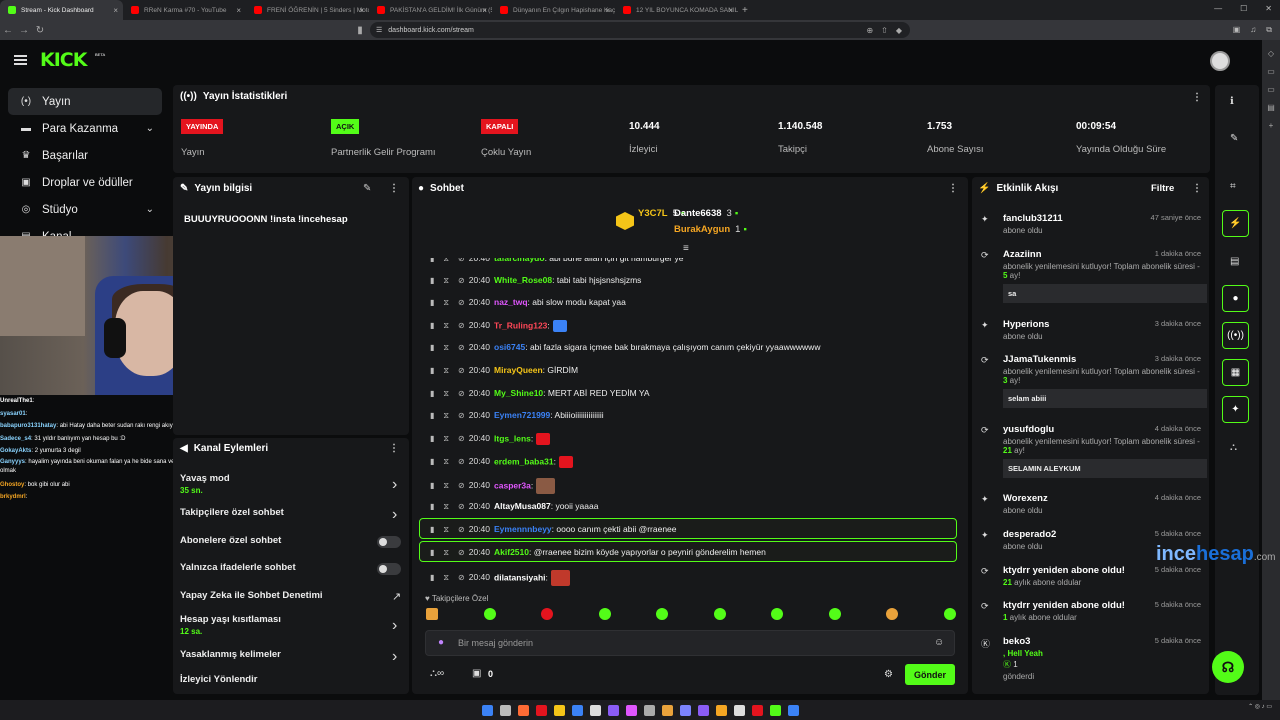 This screenshot has width=1280, height=720. What do you see at coordinates (869, 30) in the screenshot?
I see `zoom-icon: ⊕` at bounding box center [869, 30].